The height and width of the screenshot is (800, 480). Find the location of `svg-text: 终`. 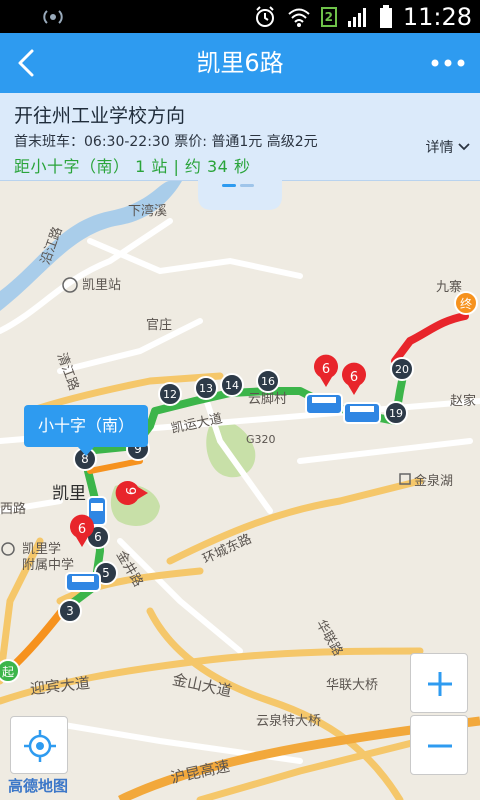

svg-text: 终 is located at coordinates (466, 303).